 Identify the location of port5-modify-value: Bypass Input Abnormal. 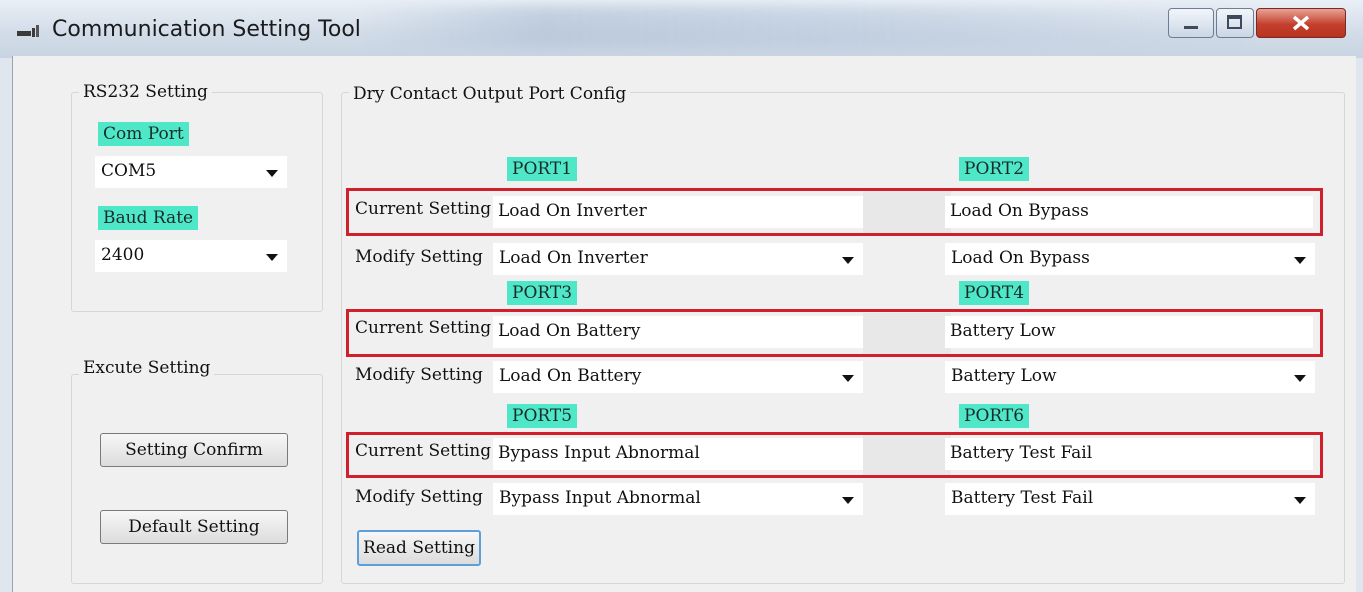
(600, 498).